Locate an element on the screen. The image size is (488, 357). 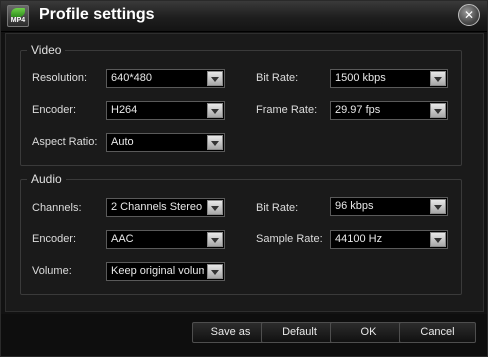
video-aspect-ratio-select: Auto is located at coordinates (165, 142).